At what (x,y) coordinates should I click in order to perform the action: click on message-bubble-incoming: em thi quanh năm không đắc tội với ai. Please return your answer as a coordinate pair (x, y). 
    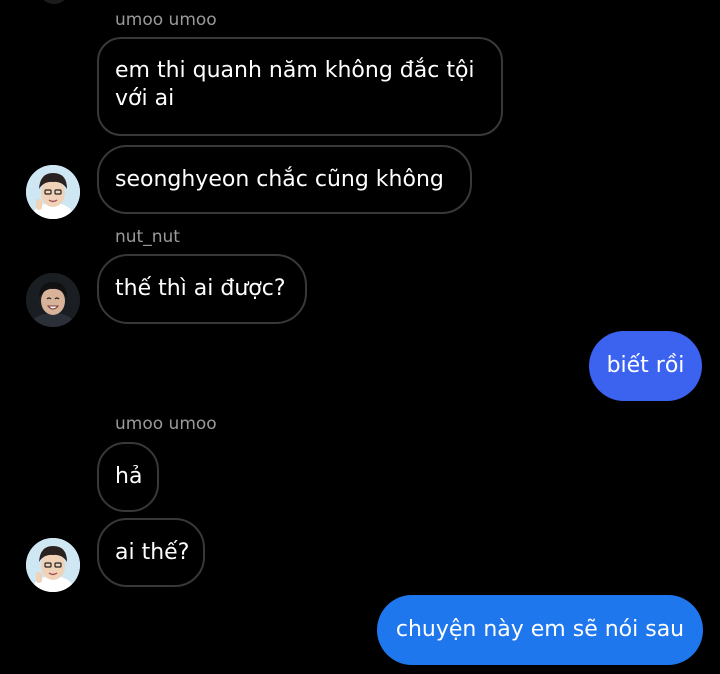
    Looking at the image, I should click on (300, 86).